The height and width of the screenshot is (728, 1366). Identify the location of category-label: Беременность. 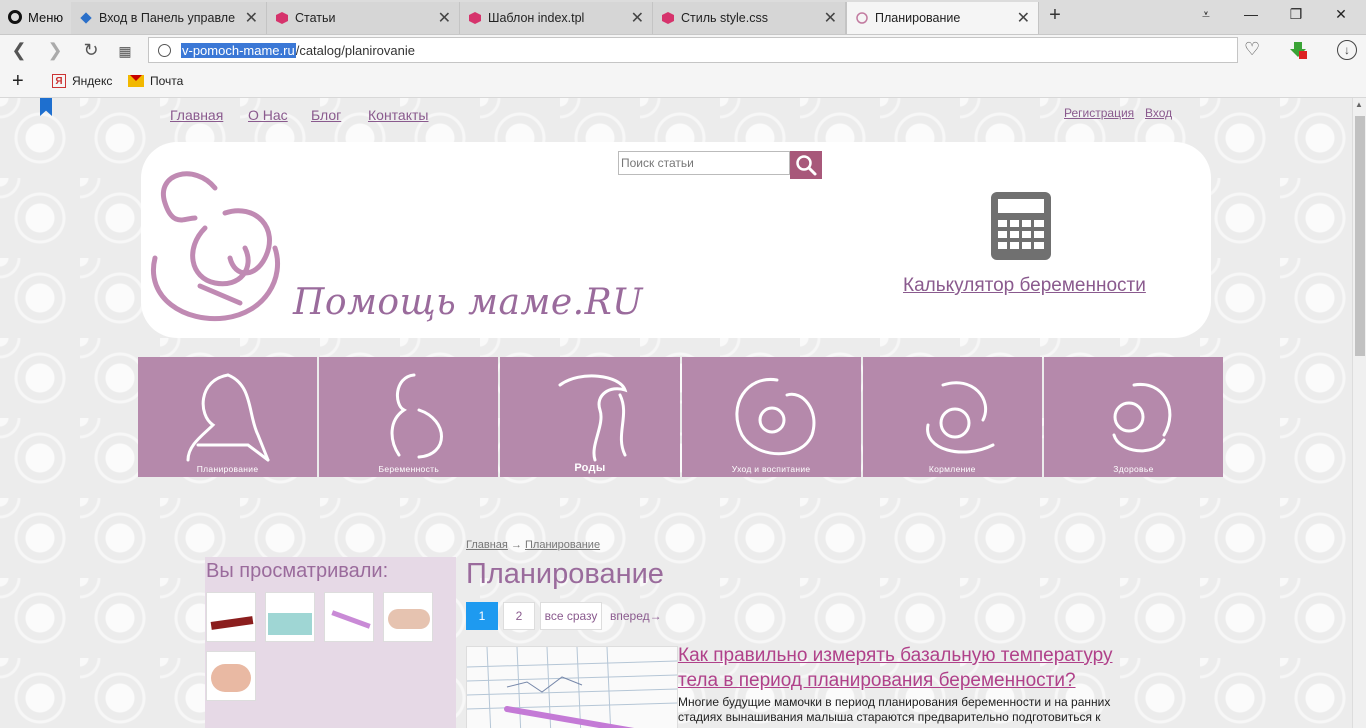
(409, 469).